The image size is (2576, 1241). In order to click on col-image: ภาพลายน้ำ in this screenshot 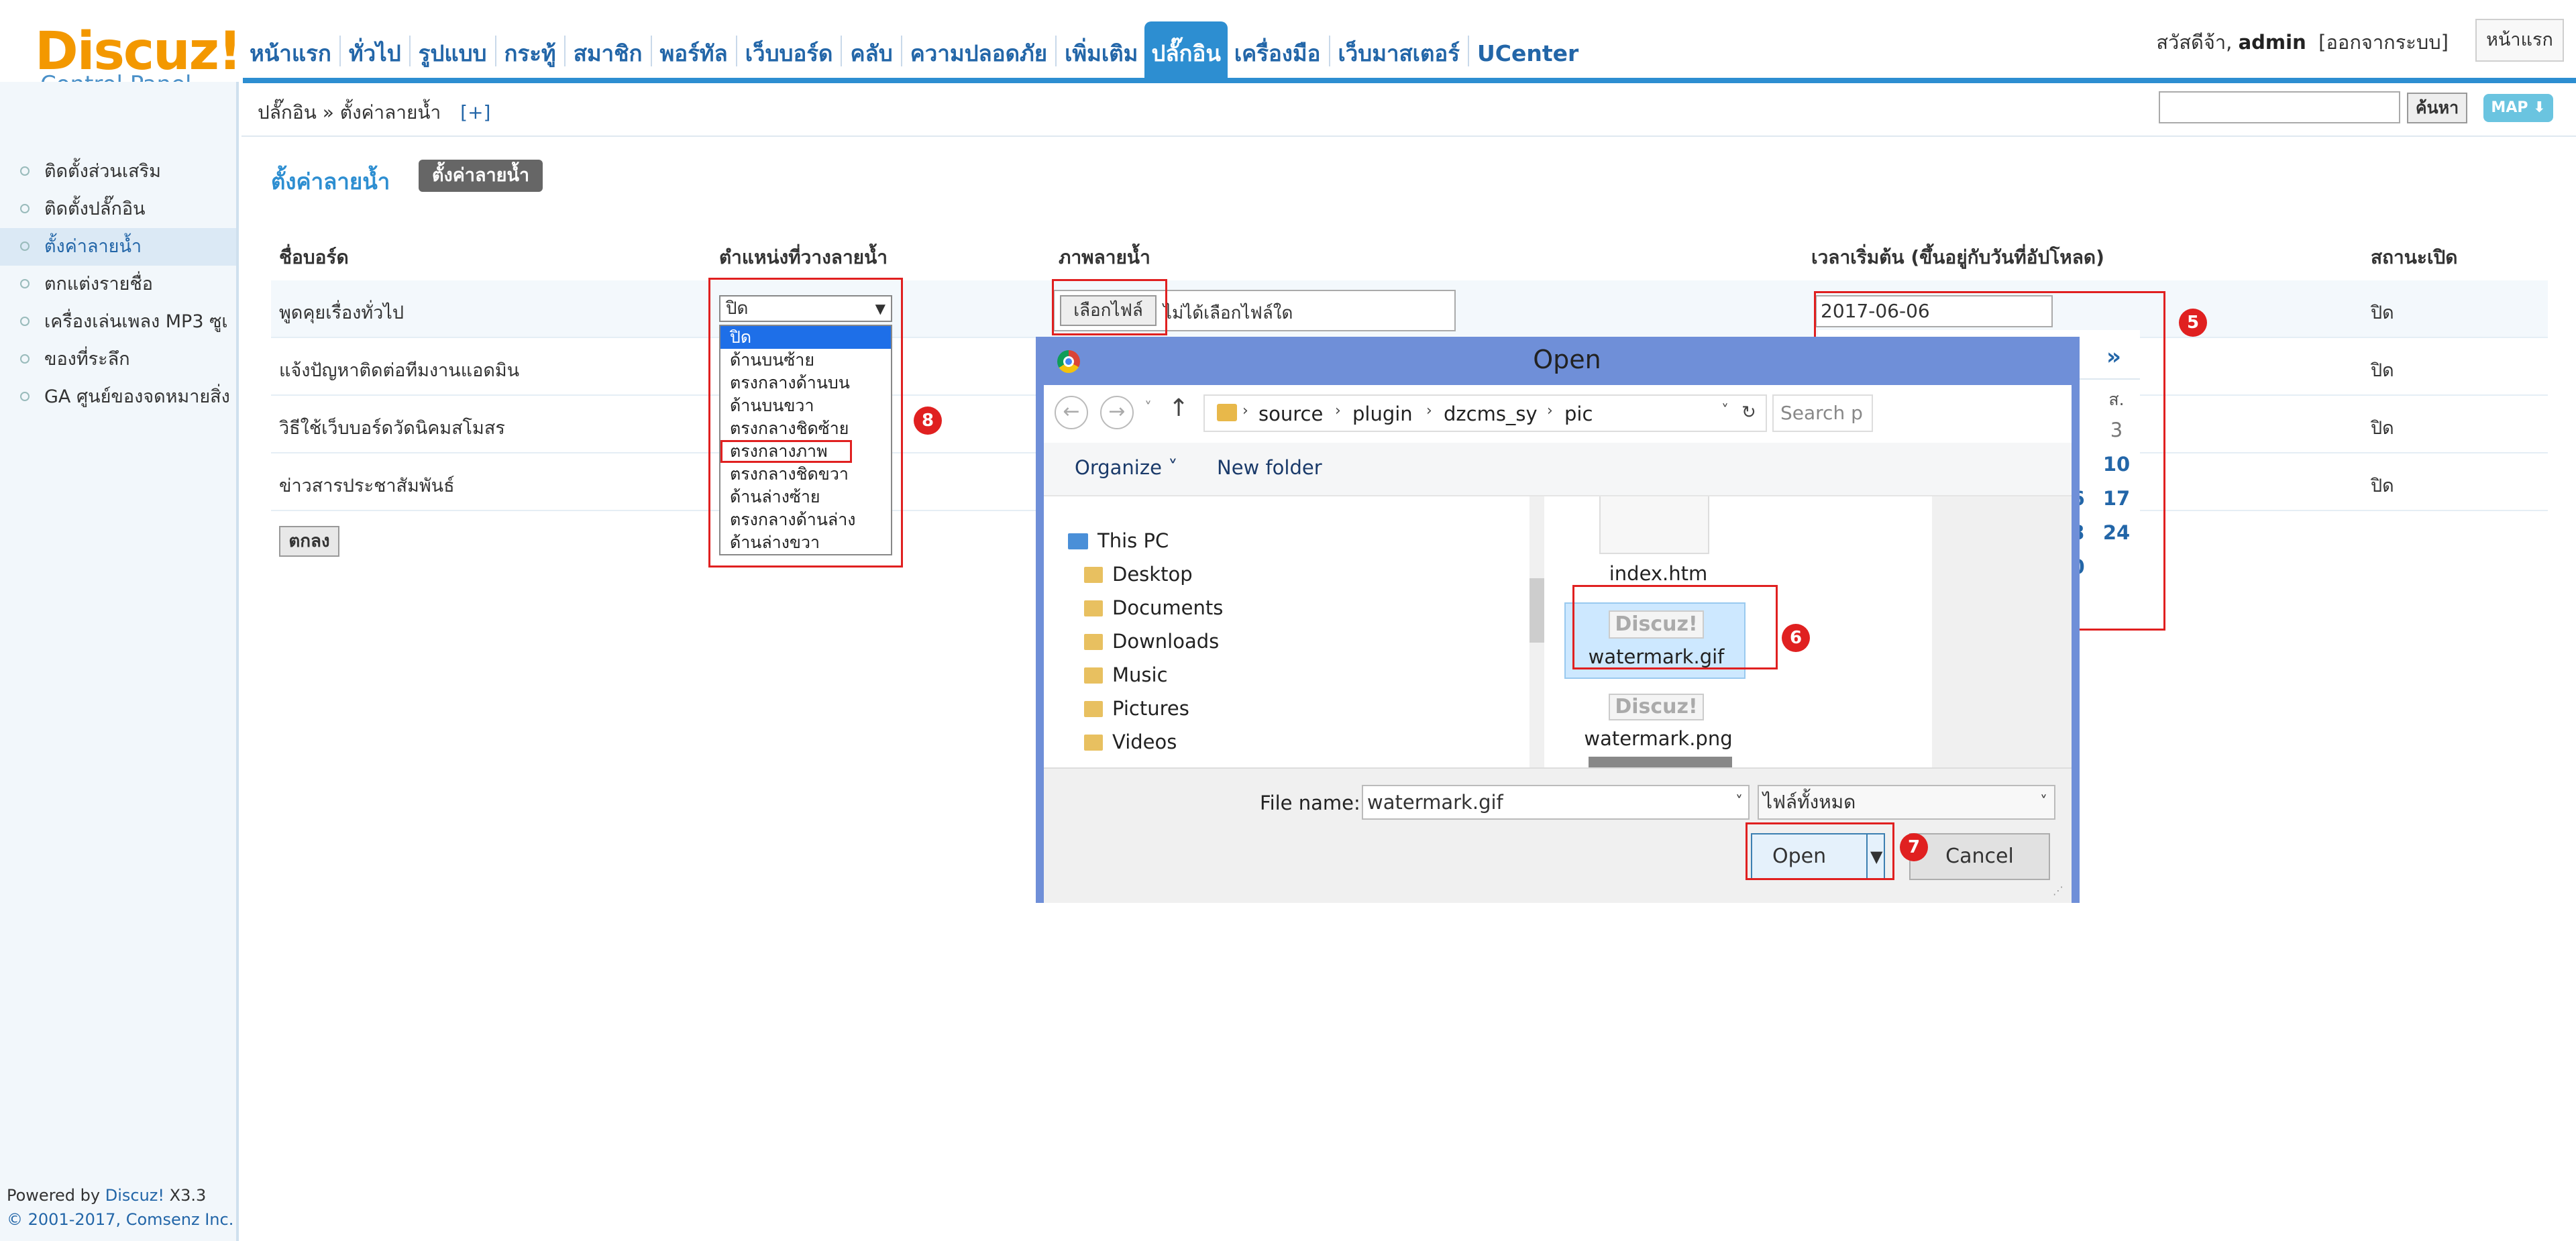, I will do `click(1104, 257)`.